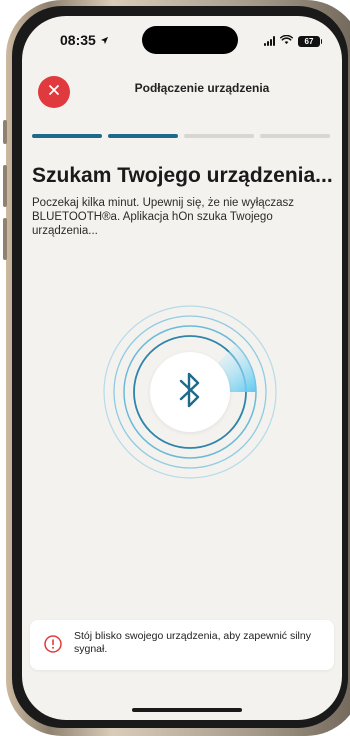 The height and width of the screenshot is (736, 350). I want to click on battery-level: 67, so click(309, 41).